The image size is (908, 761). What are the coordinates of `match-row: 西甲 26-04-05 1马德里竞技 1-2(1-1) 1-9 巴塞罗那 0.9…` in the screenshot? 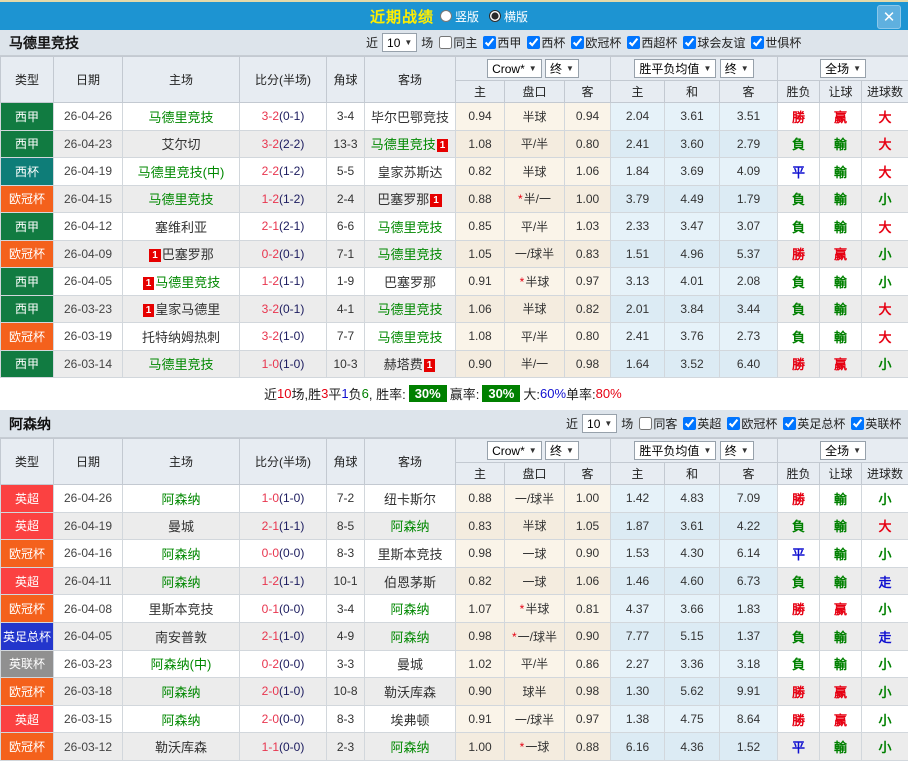 It's located at (454, 282).